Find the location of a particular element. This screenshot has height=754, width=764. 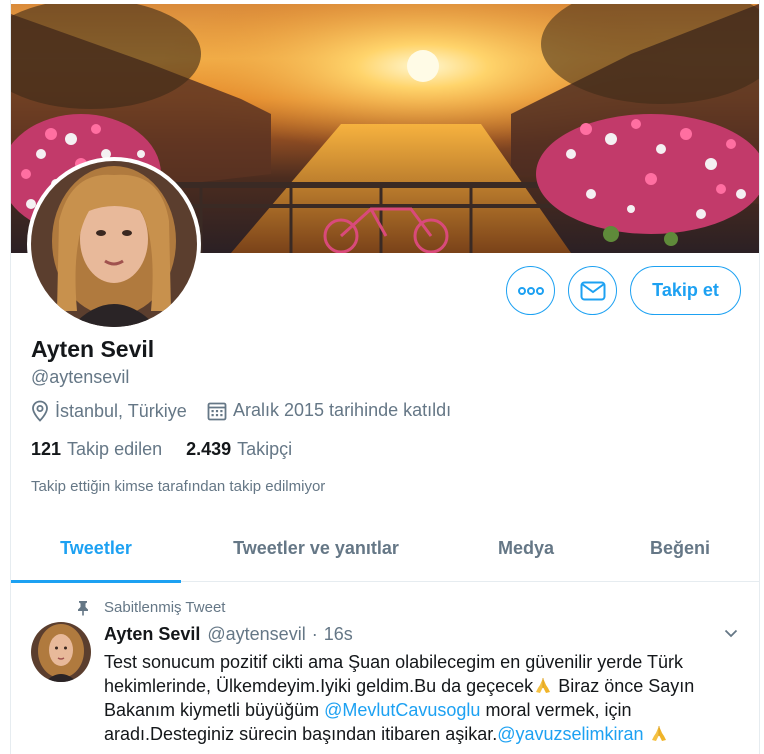

mention-link: @yavuzselimkiran is located at coordinates (570, 734).